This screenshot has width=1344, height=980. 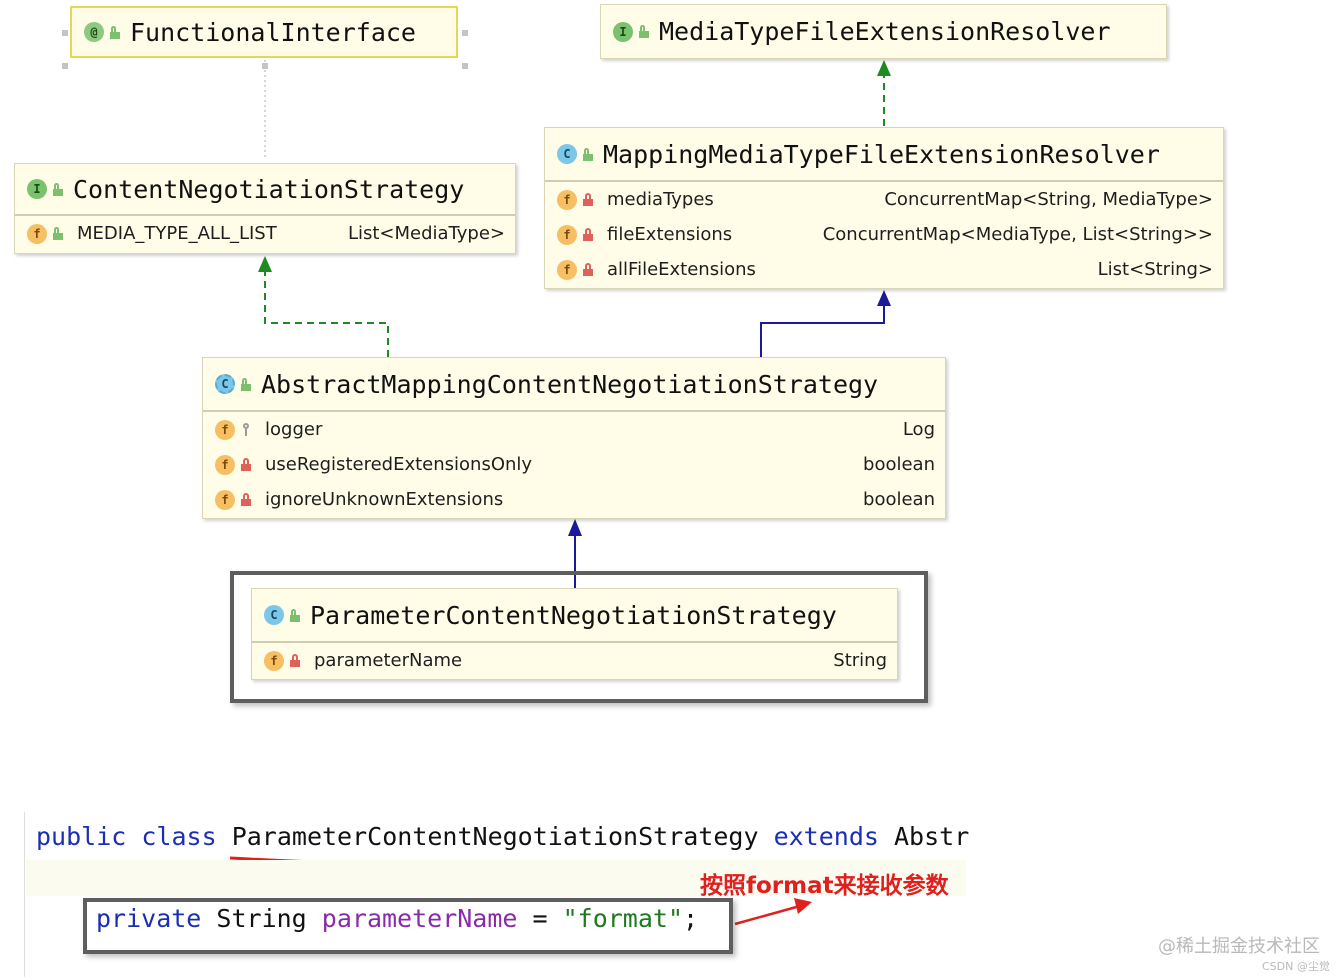 I want to click on parameter-strategy-header: C ParameterContentNegotiationStrategy, so click(x=574, y=616).